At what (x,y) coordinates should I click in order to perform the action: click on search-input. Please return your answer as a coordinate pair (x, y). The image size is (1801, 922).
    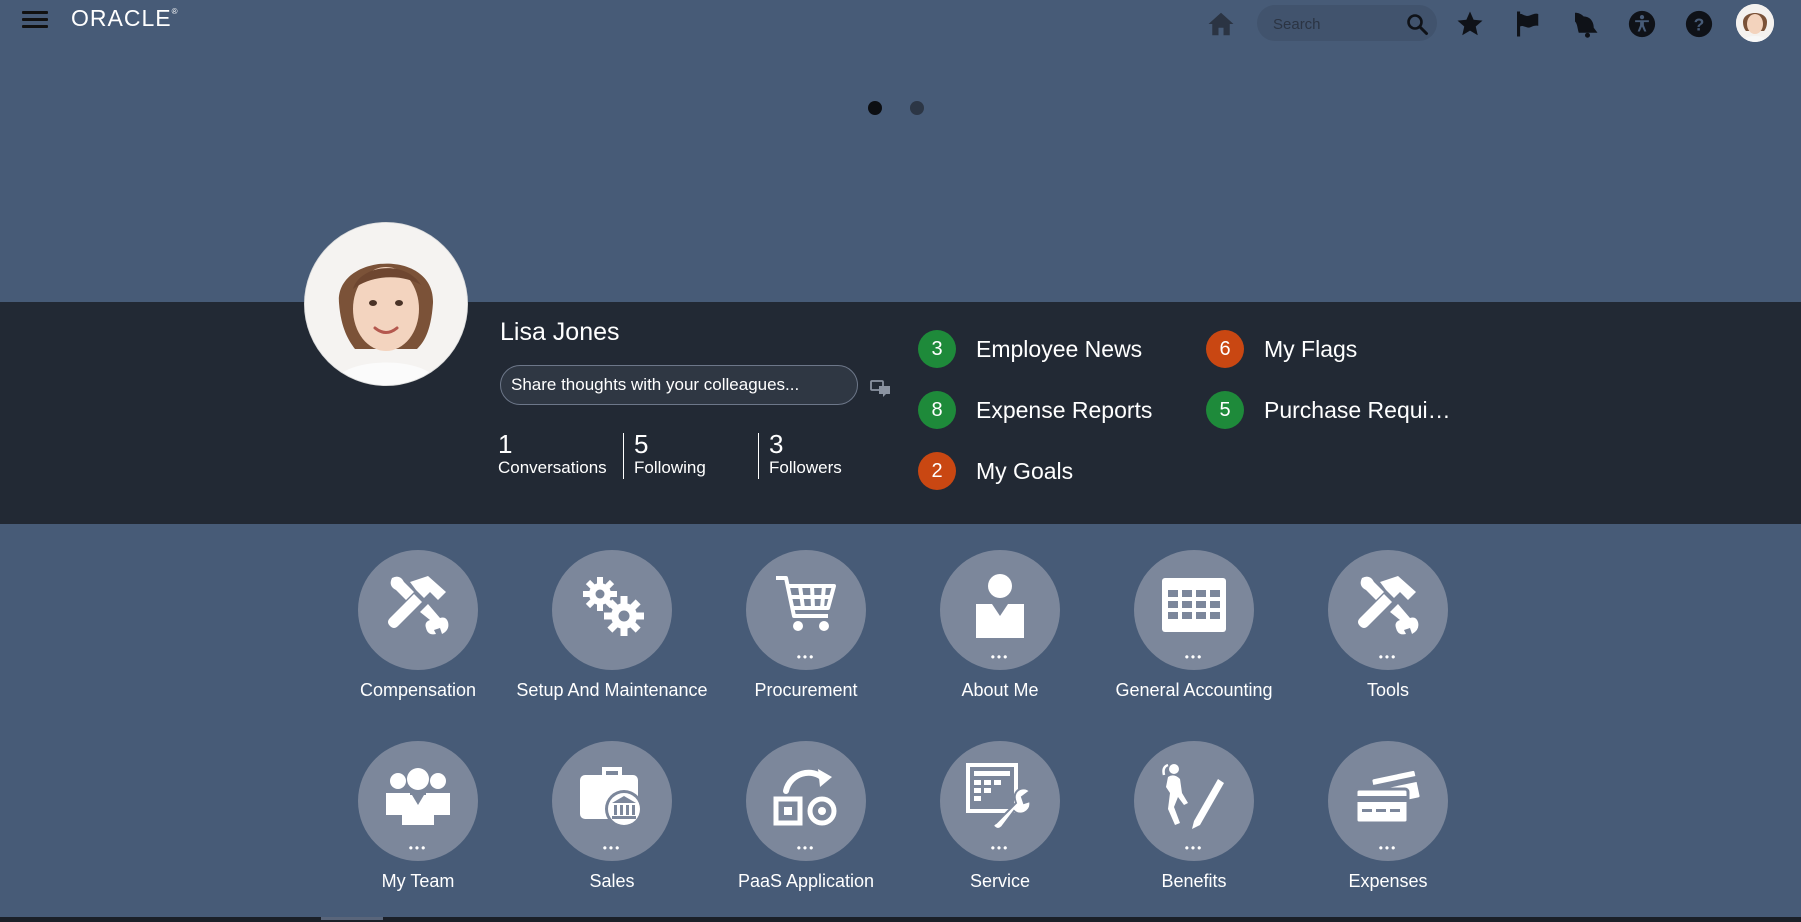
    Looking at the image, I should click on (1333, 24).